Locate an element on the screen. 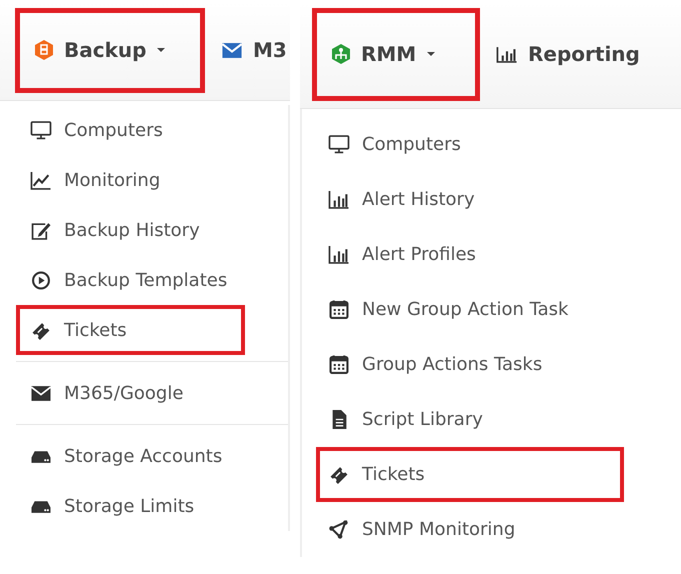 The width and height of the screenshot is (681, 574). menu-item: Monitoring is located at coordinates (130, 180).